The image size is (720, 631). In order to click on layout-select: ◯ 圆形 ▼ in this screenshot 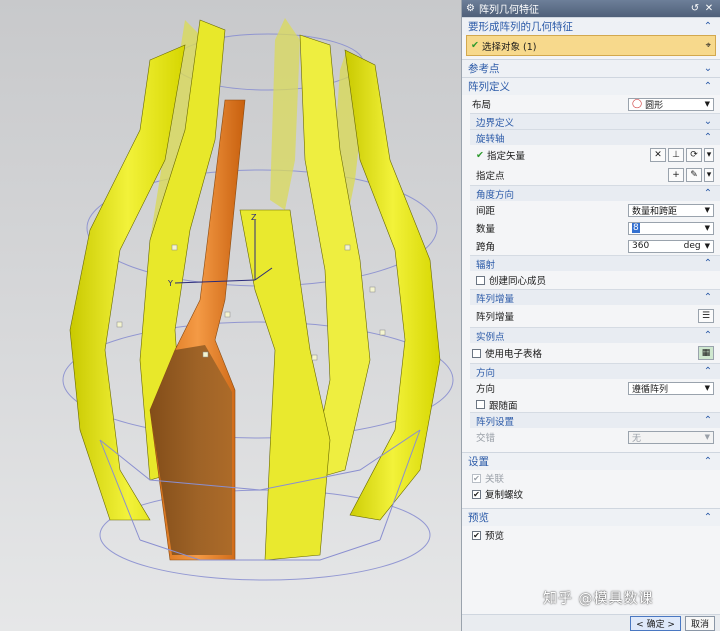, I will do `click(671, 104)`.